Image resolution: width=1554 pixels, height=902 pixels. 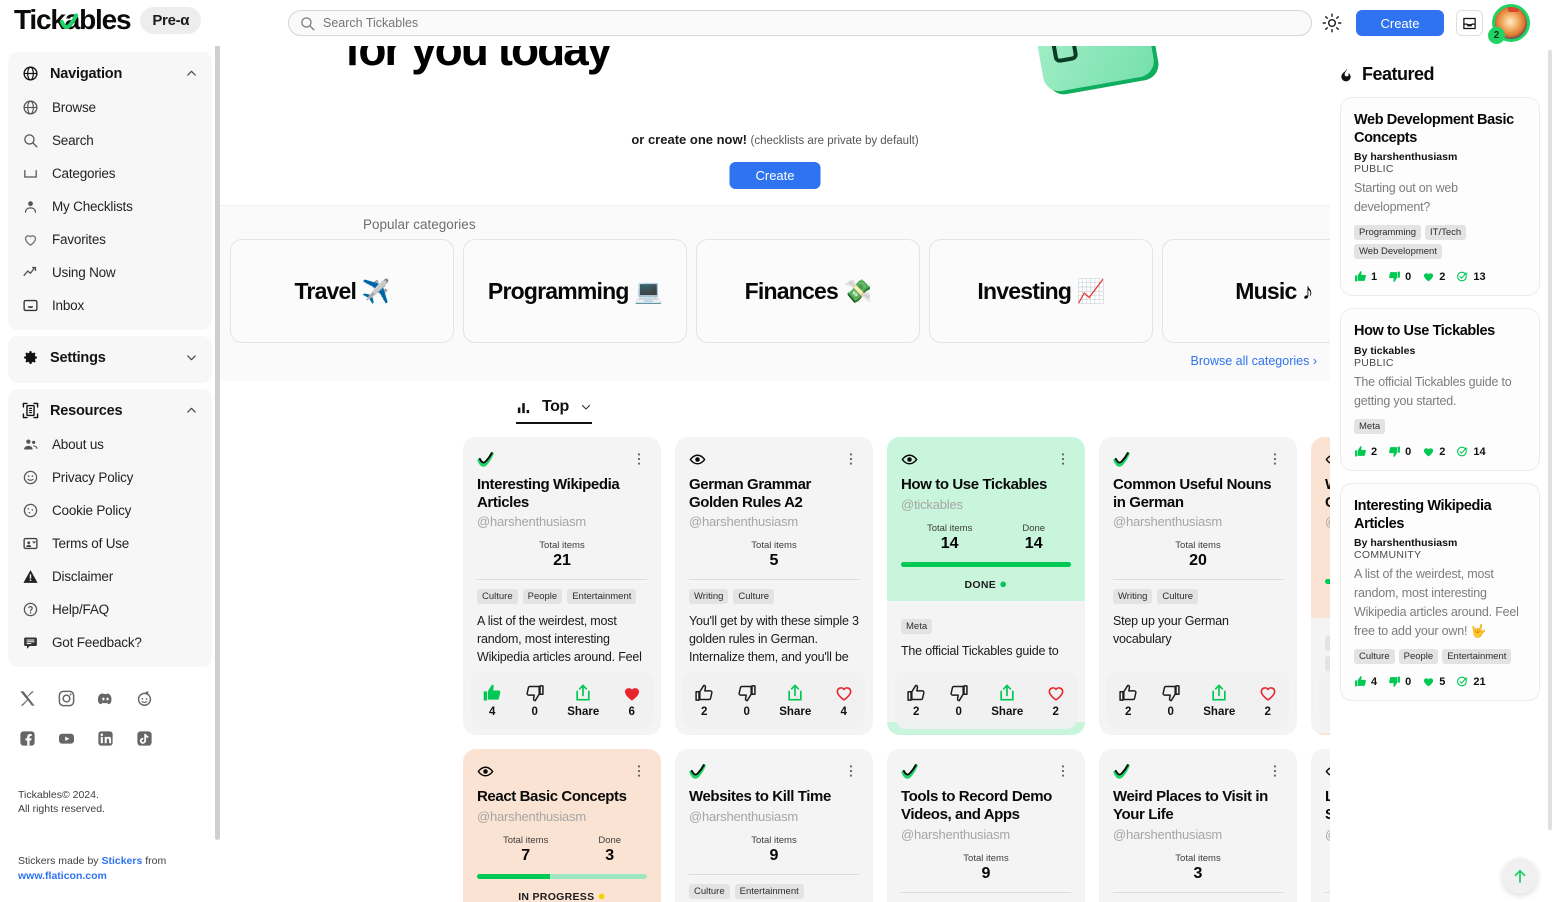 I want to click on sidebar-item-favorites: Favorites, so click(x=110, y=239).